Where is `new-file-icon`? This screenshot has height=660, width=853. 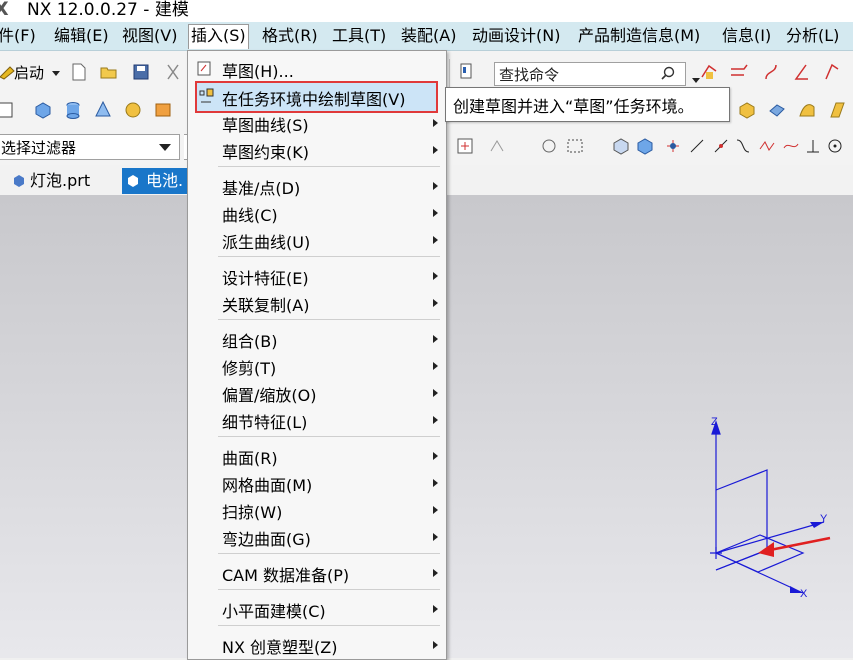 new-file-icon is located at coordinates (79, 72).